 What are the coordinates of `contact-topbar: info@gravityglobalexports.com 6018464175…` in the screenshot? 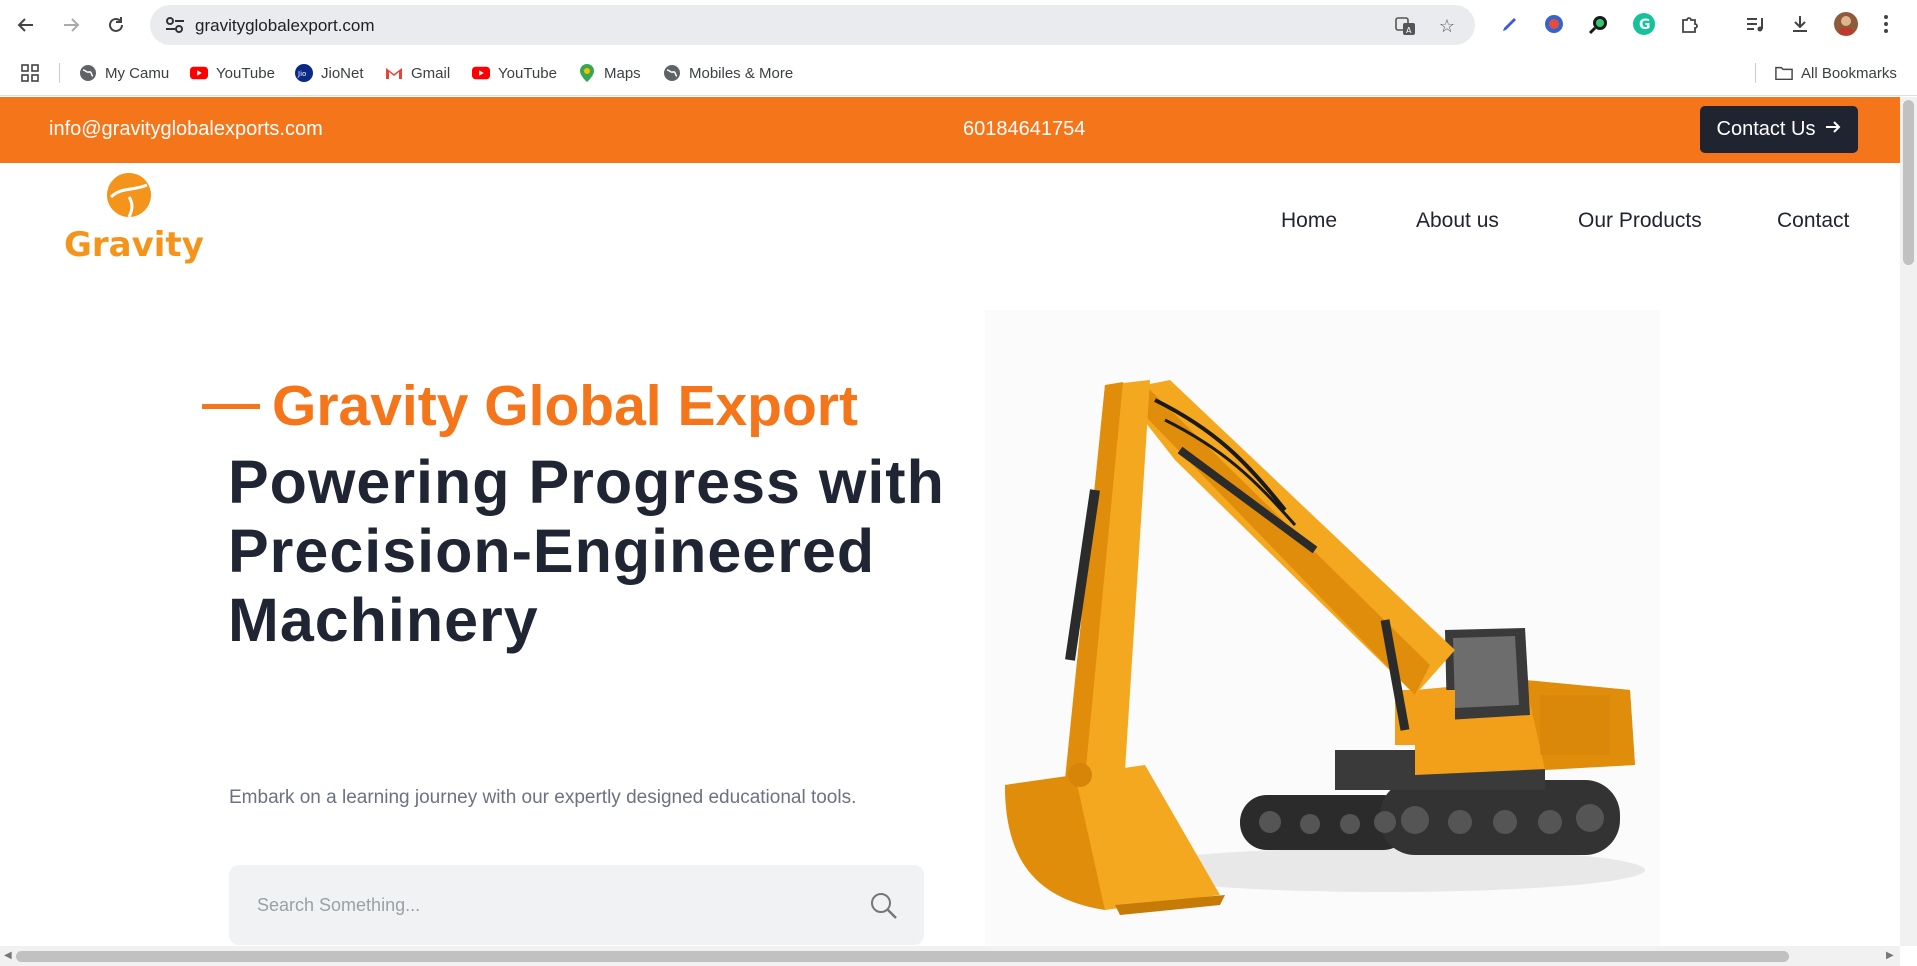 It's located at (950, 130).